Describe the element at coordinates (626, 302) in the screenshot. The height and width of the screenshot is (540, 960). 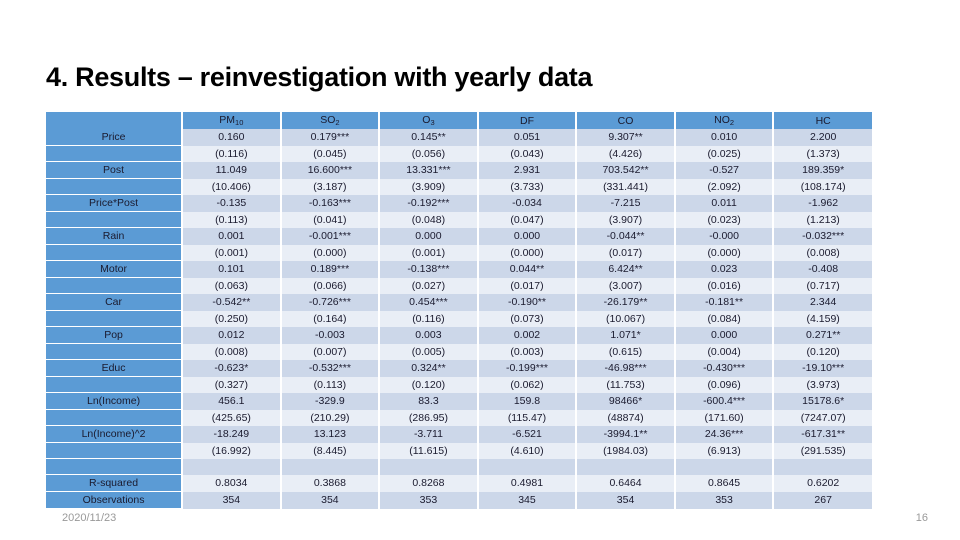
I see `table-cell: -26.179**` at that location.